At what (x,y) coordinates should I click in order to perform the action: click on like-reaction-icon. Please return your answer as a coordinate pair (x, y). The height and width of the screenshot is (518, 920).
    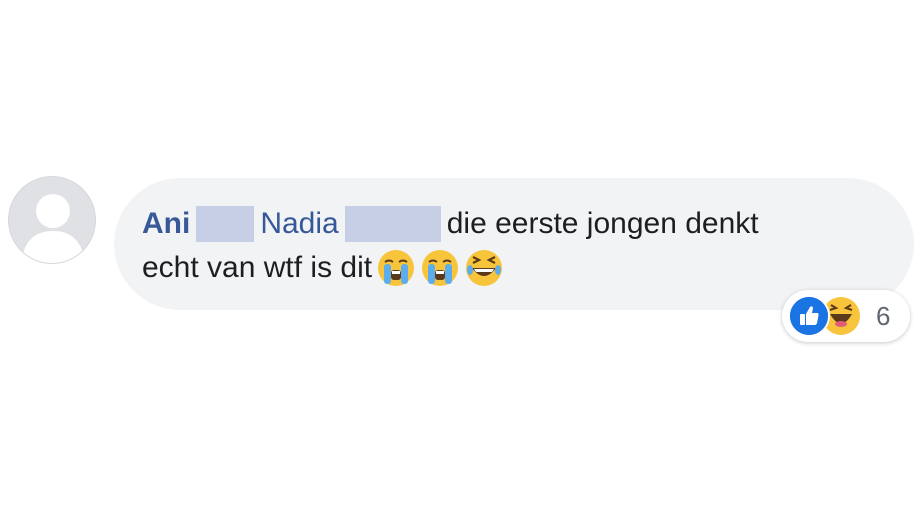
    Looking at the image, I should click on (809, 316).